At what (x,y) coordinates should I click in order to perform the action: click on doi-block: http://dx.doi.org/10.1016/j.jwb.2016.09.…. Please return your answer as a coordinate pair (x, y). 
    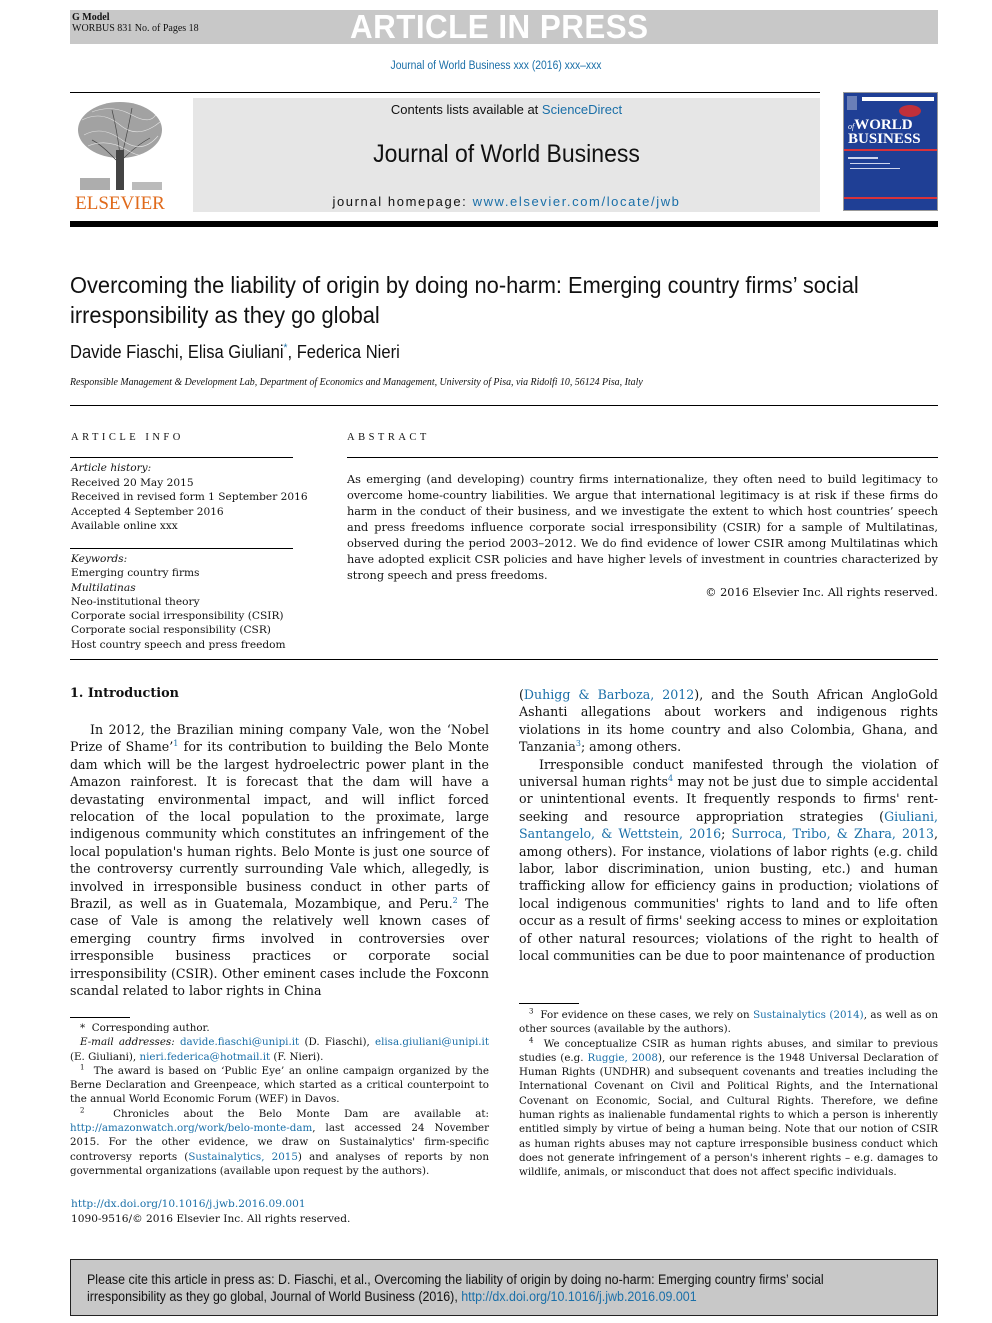
    Looking at the image, I should click on (210, 1212).